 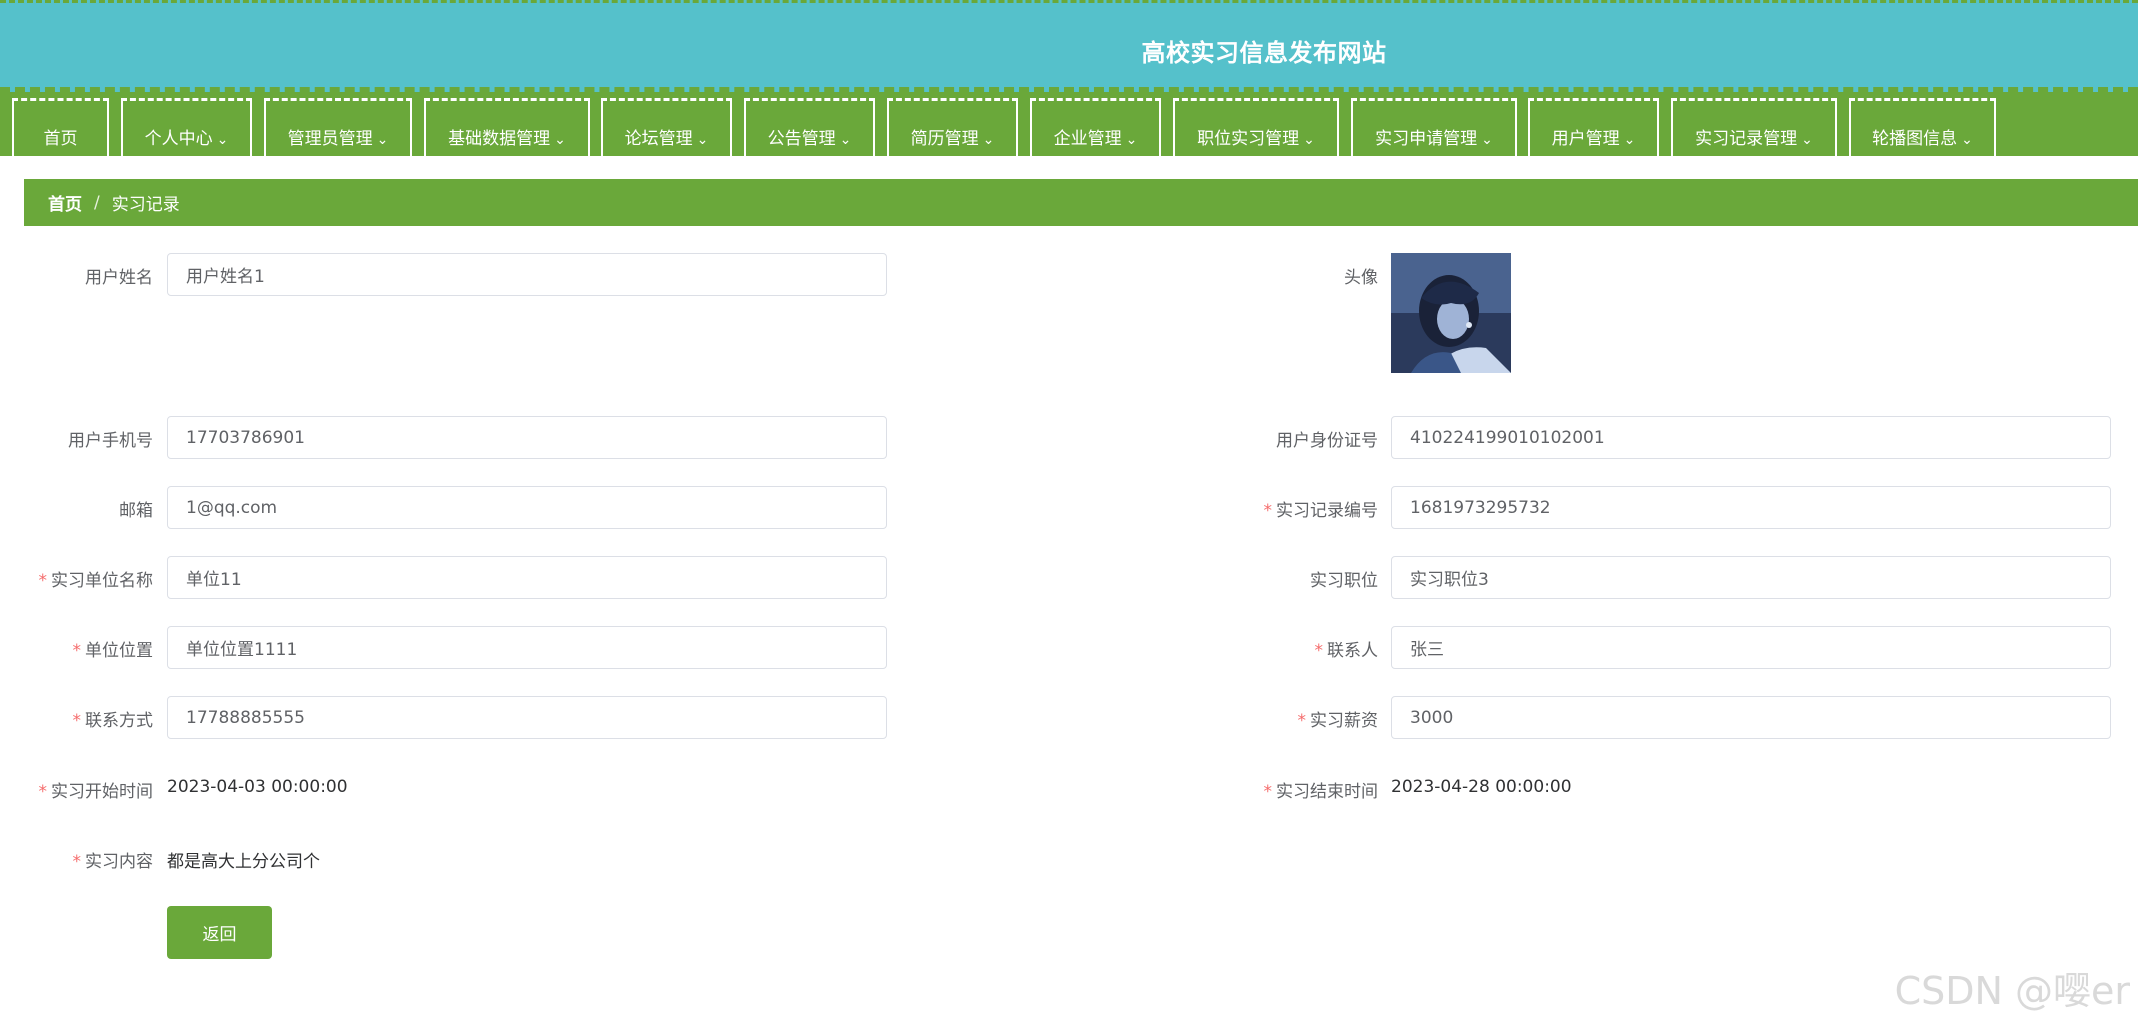 I want to click on nav-item-internship-record: 实习记录管理 ⌄, so click(x=1754, y=127).